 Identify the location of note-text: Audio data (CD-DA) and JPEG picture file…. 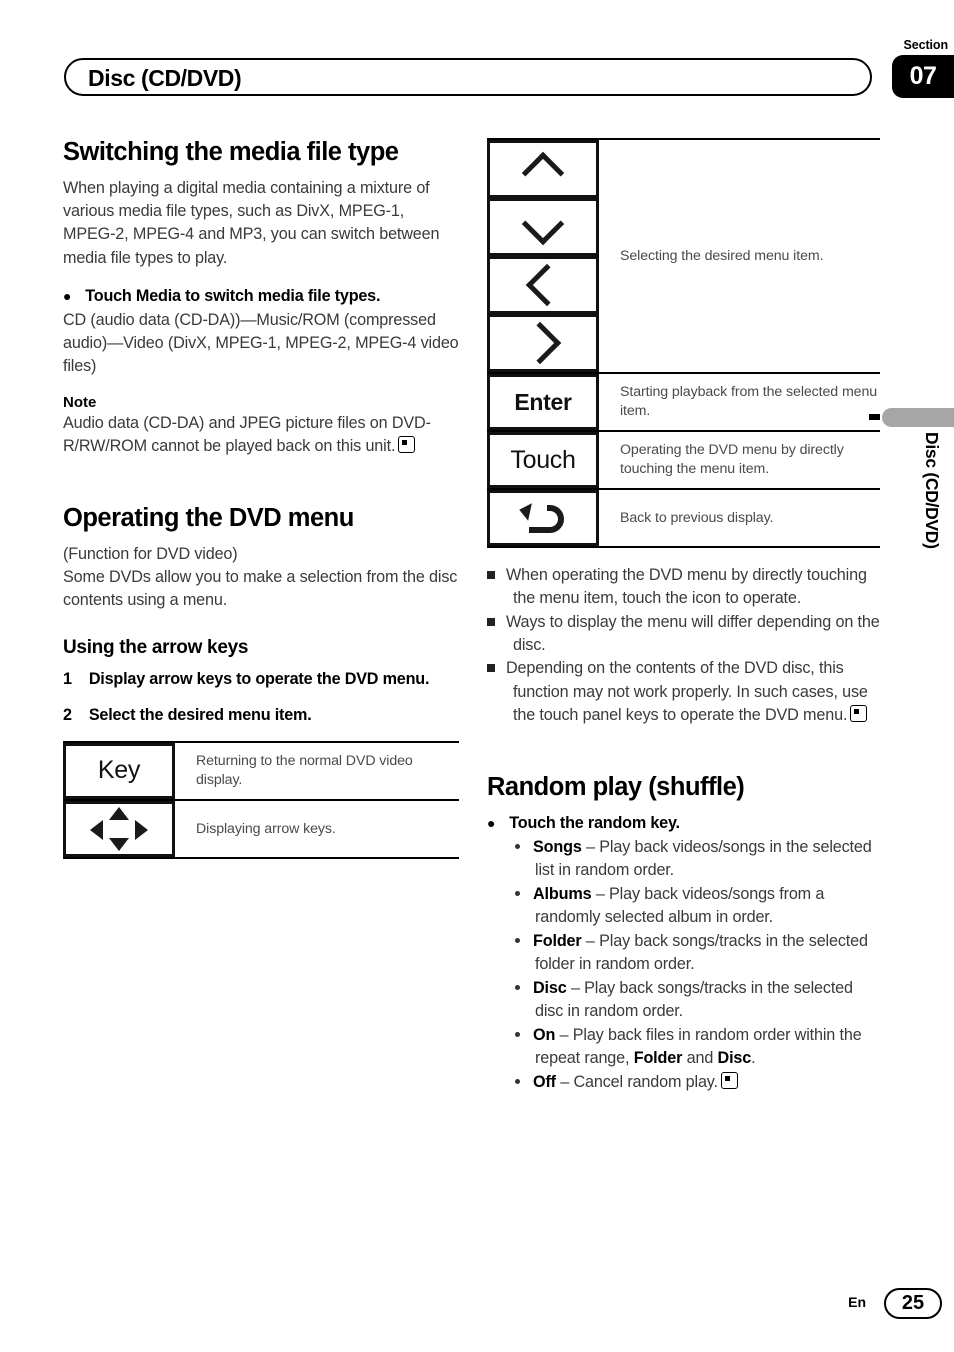
(261, 435).